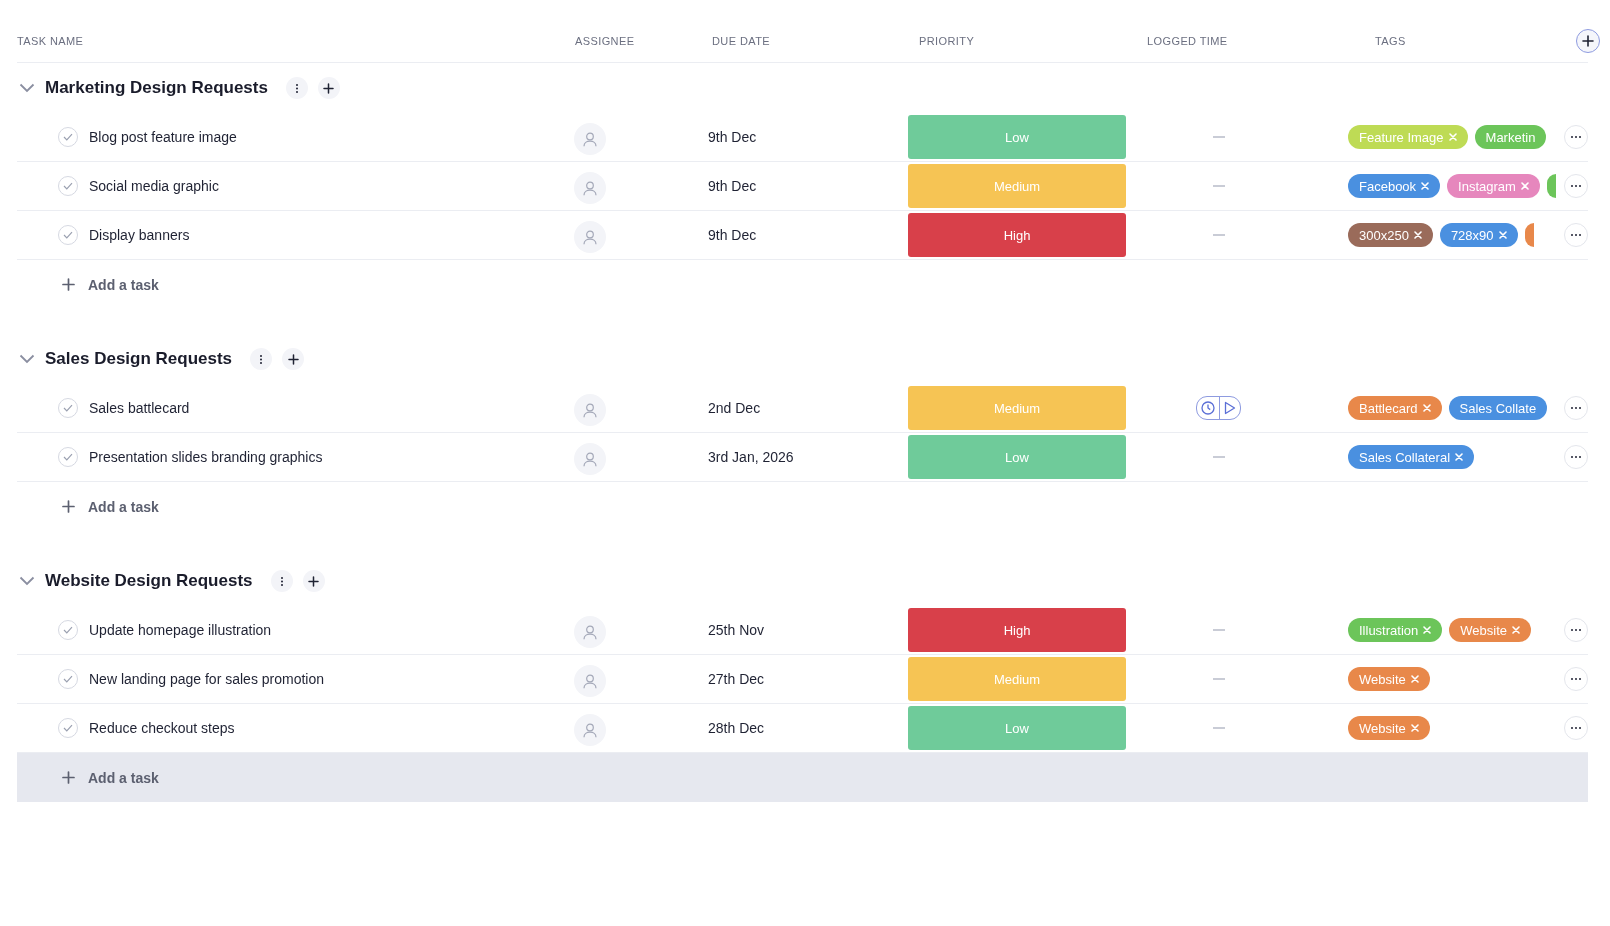  I want to click on due-date: 3rd Jan, 2026, so click(751, 457).